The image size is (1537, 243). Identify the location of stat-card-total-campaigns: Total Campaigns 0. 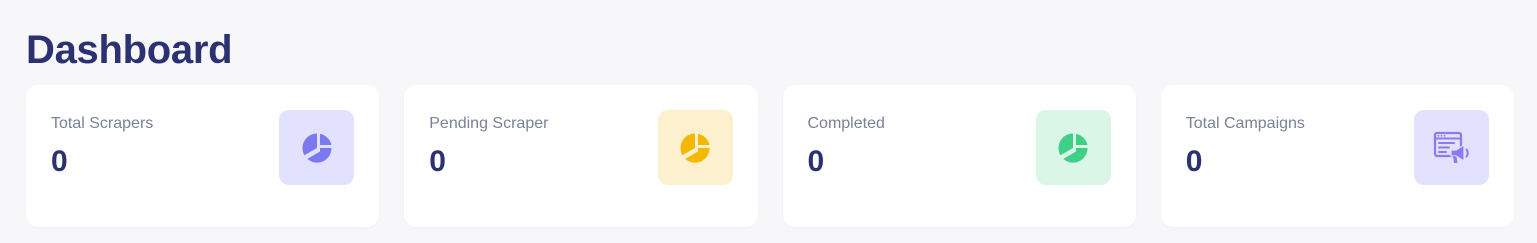
(1337, 156).